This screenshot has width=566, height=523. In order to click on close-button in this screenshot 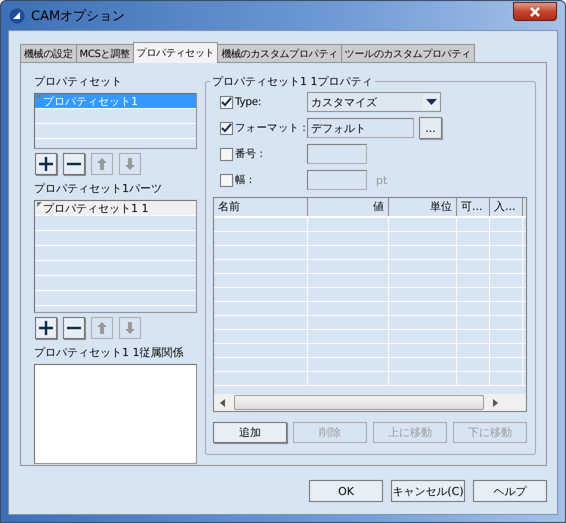, I will do `click(535, 11)`.